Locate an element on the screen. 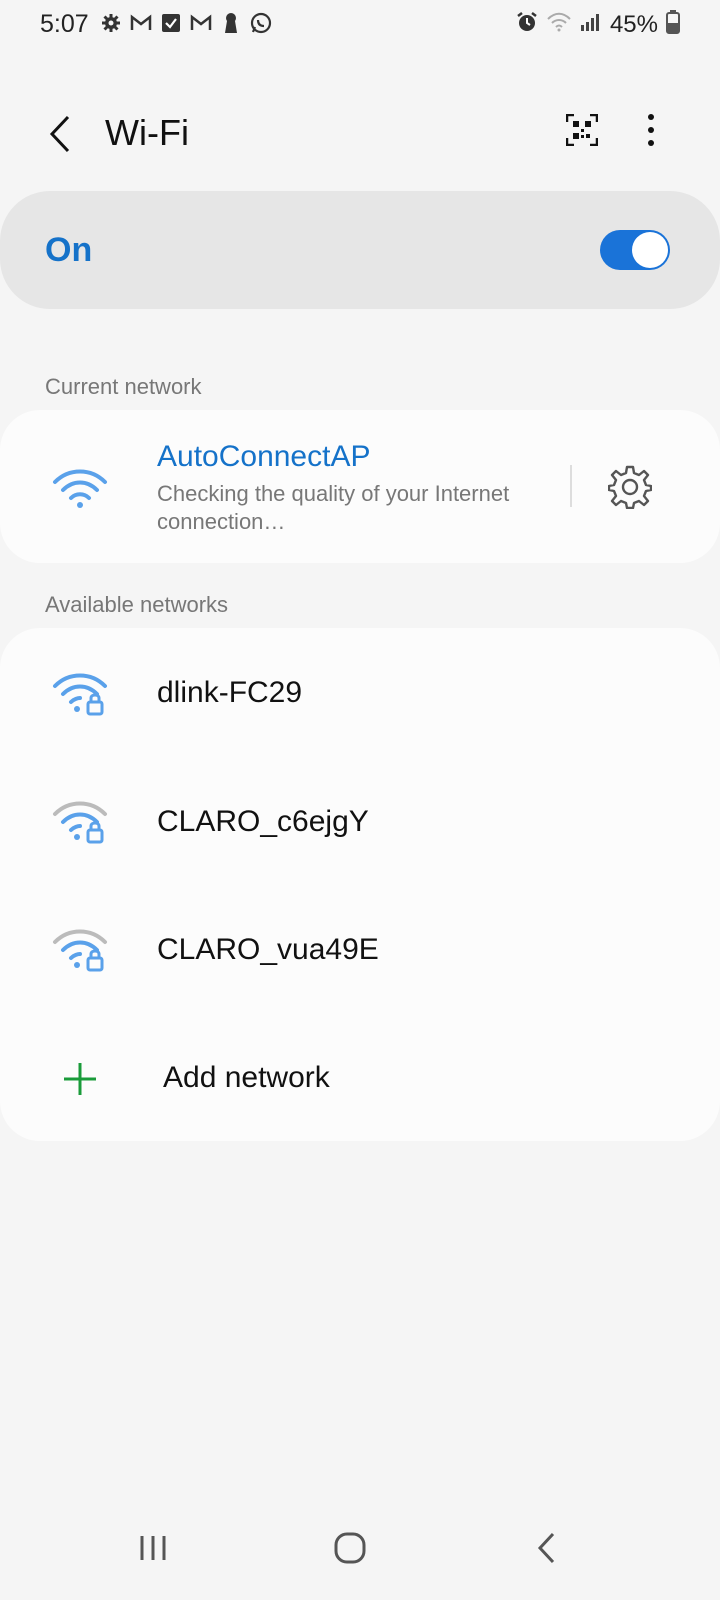  network-name: CLARO_c6ejgY is located at coordinates (263, 821).